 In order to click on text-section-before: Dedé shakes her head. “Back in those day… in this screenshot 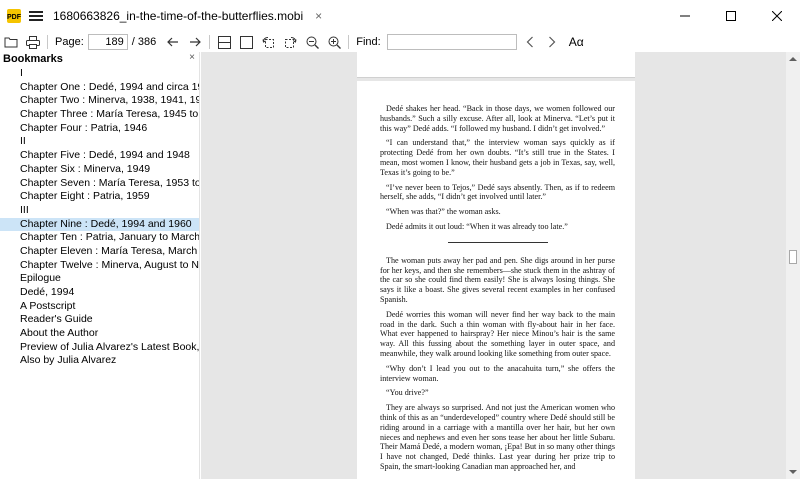, I will do `click(497, 168)`.